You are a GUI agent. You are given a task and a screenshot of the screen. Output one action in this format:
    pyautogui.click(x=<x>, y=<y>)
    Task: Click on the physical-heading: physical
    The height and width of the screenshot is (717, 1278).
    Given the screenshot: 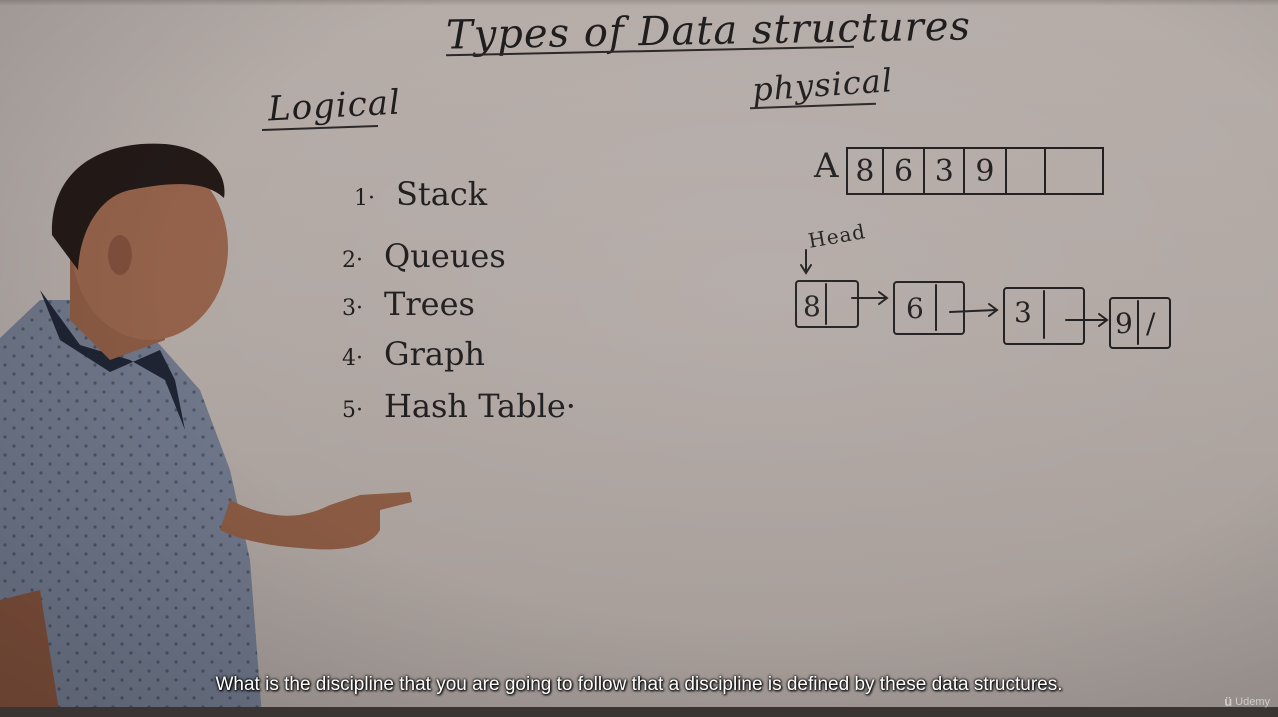 What is the action you would take?
    pyautogui.click(x=822, y=85)
    